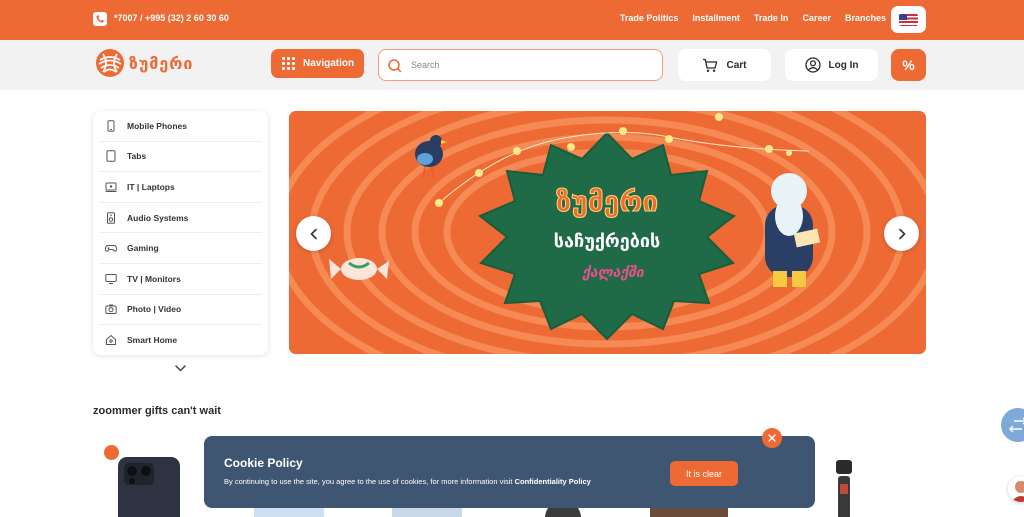 This screenshot has width=1024, height=517. What do you see at coordinates (180, 279) in the screenshot?
I see `category-tv-monitors: TV | Monitors` at bounding box center [180, 279].